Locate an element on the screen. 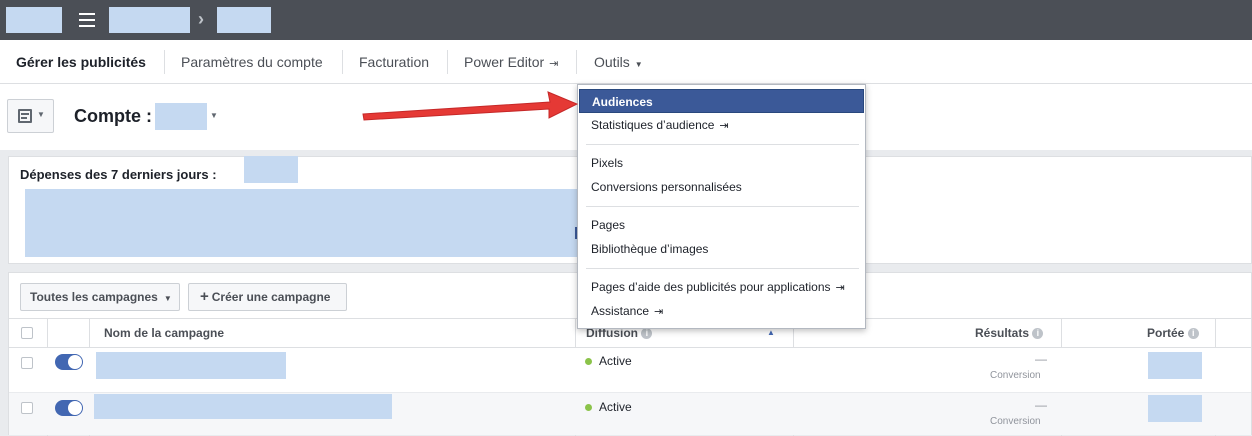 This screenshot has width=1252, height=436. column-header-results: Résultats i is located at coordinates (1009, 333).